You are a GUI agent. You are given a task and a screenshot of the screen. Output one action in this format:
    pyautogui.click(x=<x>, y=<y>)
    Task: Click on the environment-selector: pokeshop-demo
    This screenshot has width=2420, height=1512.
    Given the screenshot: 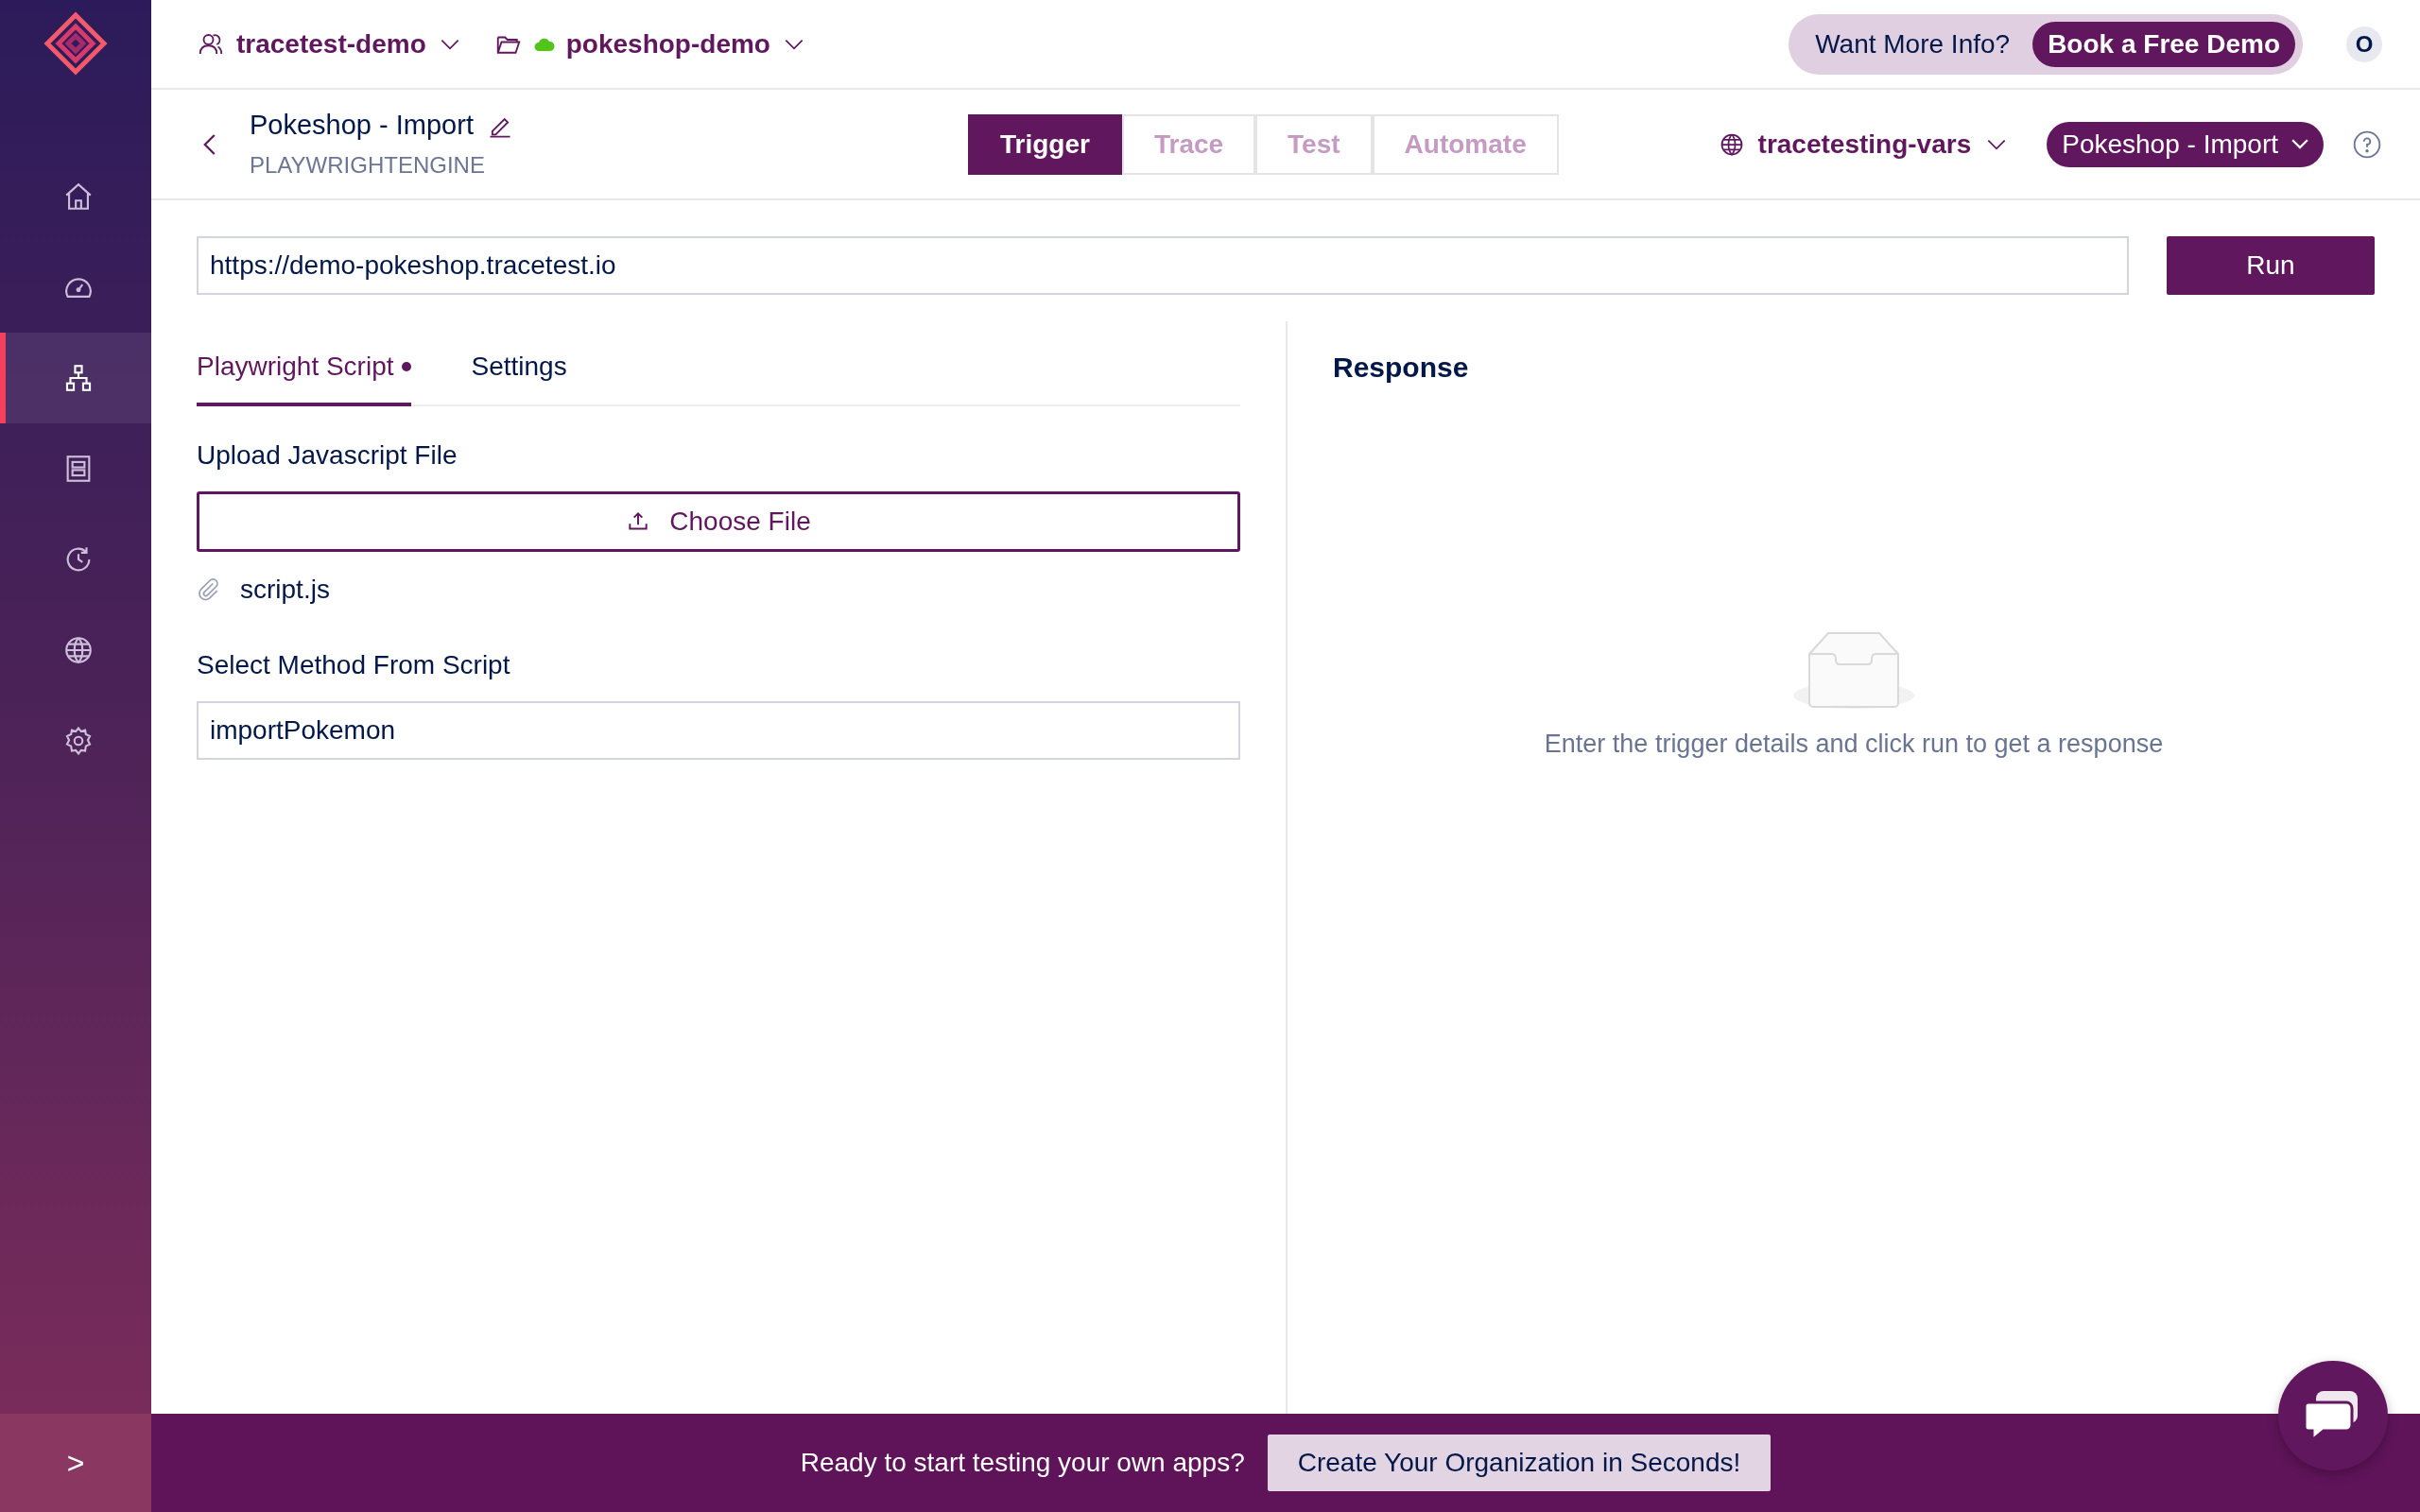 What is the action you would take?
    pyautogui.click(x=649, y=44)
    